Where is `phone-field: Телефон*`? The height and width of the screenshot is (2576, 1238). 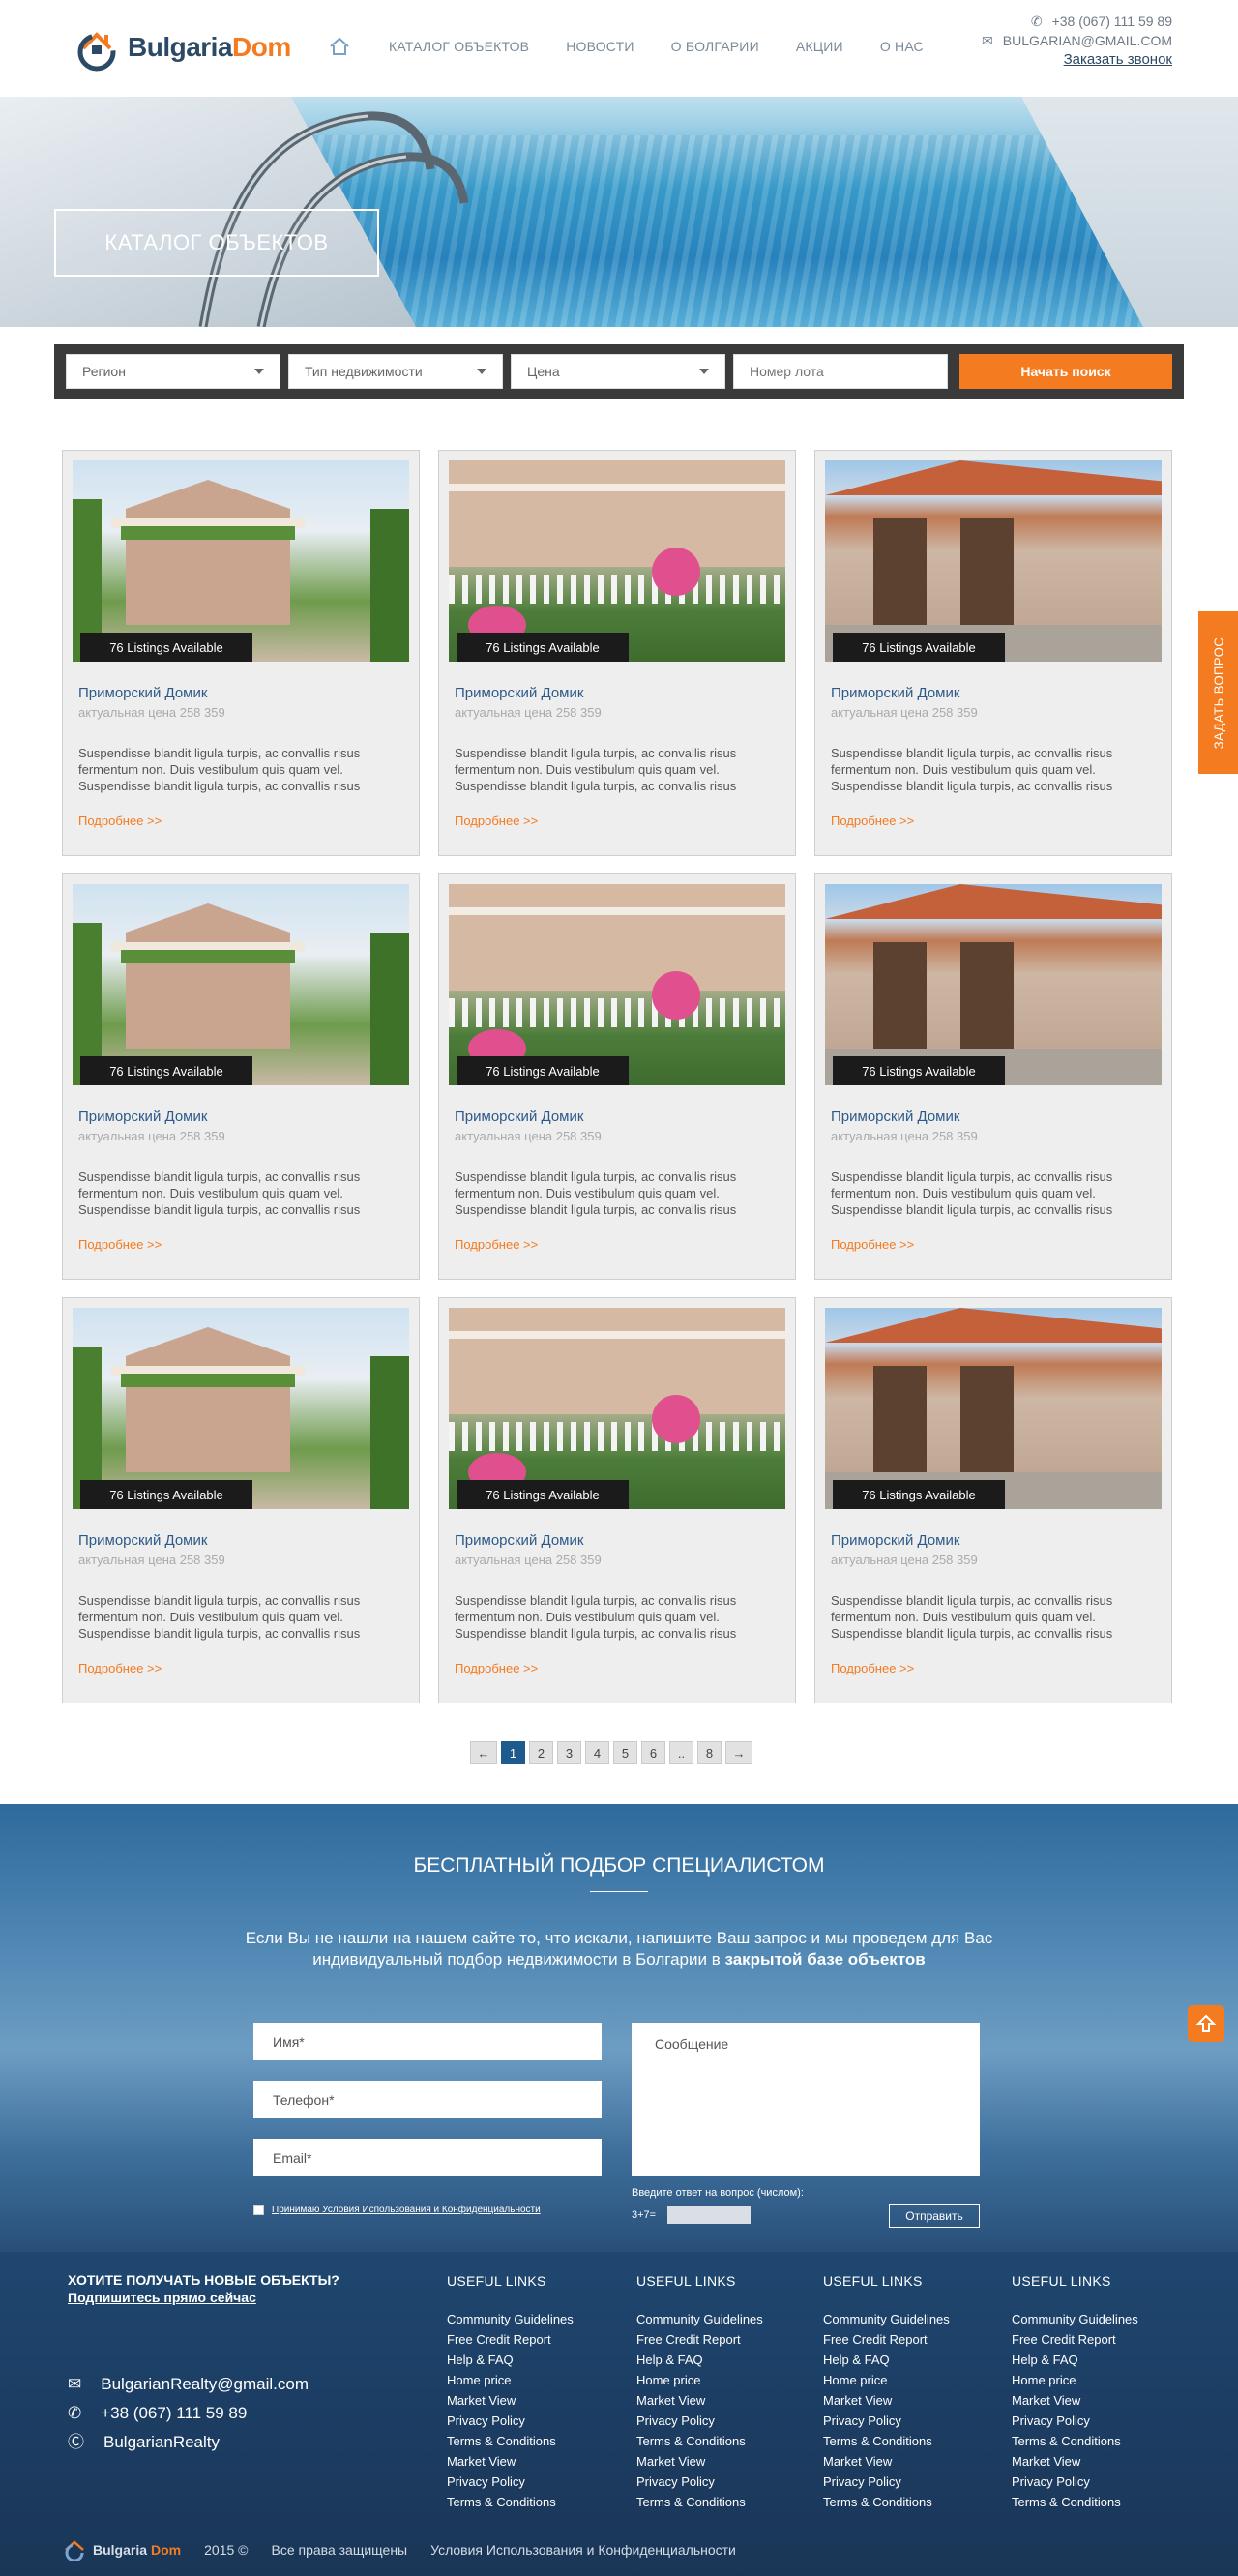 phone-field: Телефон* is located at coordinates (427, 2099).